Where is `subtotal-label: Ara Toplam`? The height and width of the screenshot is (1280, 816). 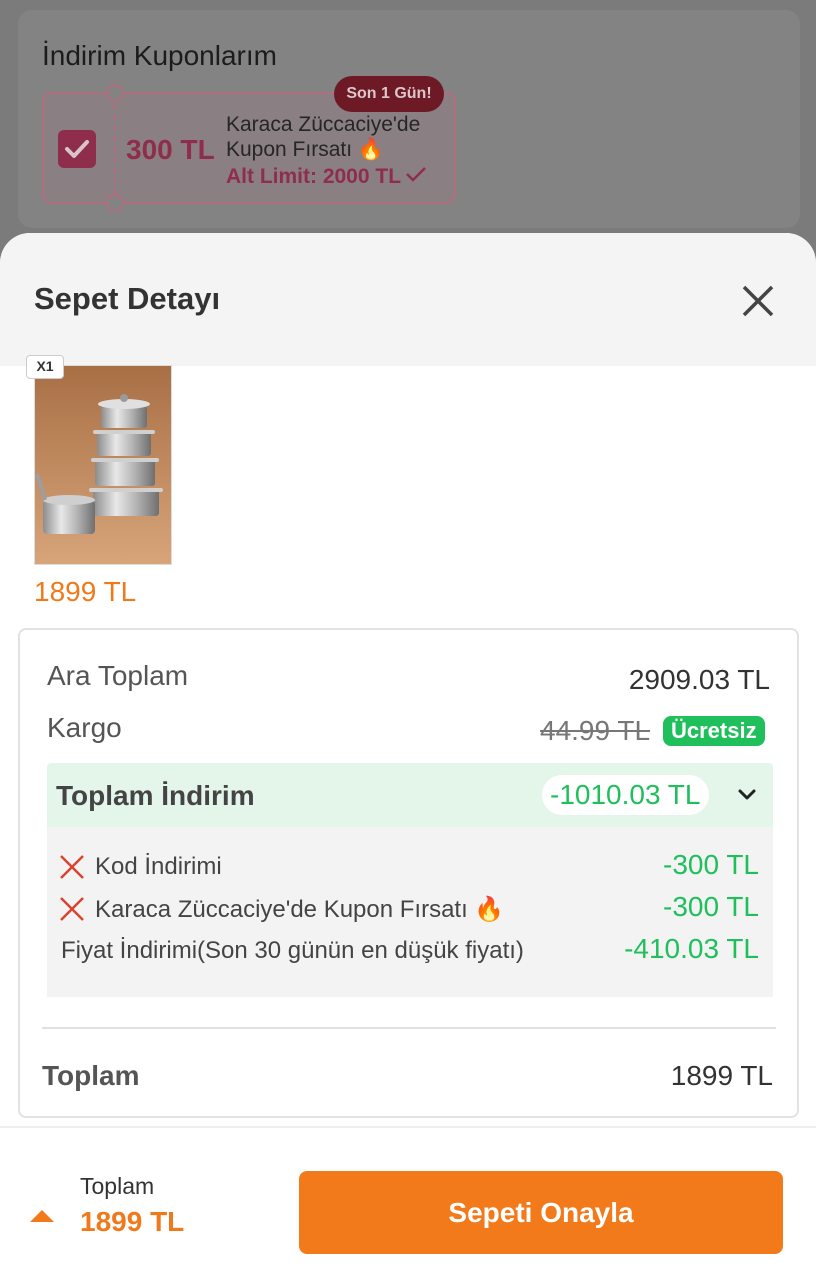
subtotal-label: Ara Toplam is located at coordinates (118, 675).